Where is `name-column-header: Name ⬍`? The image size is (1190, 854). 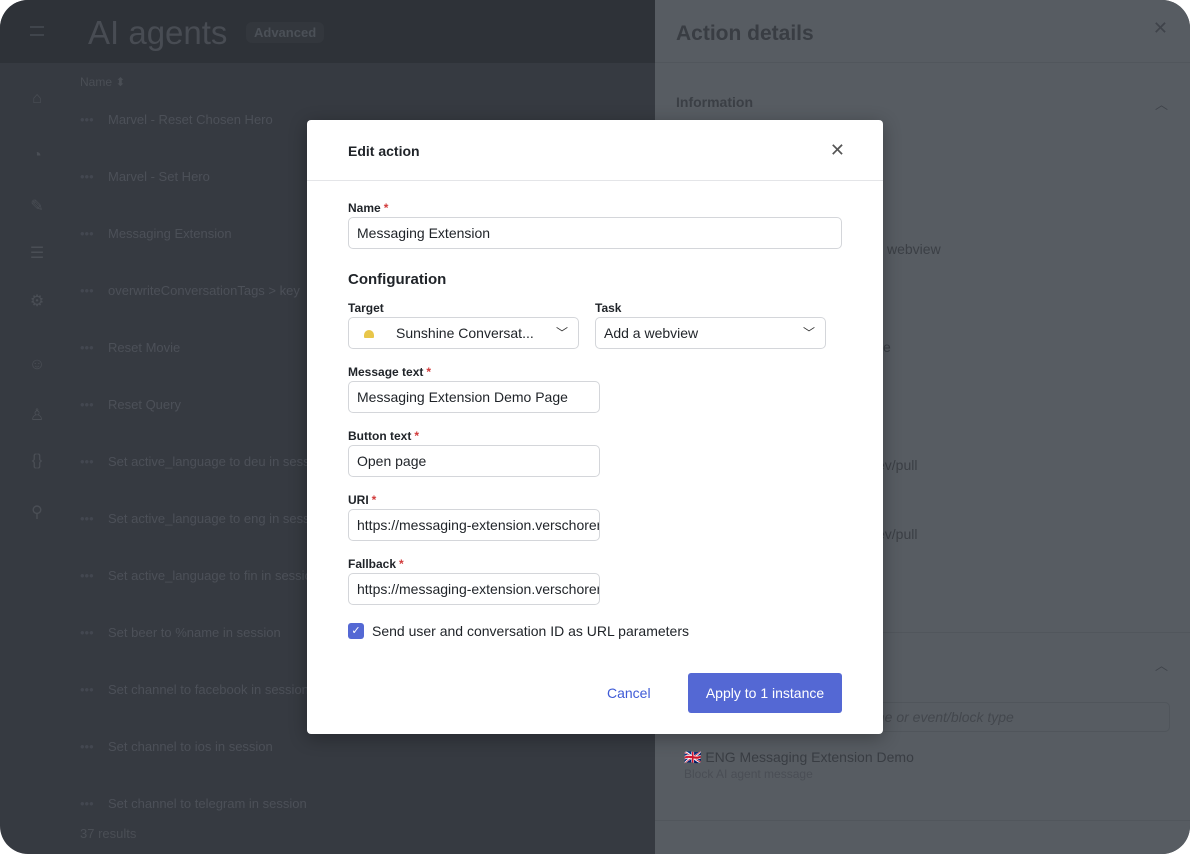
name-column-header: Name ⬍ is located at coordinates (102, 82).